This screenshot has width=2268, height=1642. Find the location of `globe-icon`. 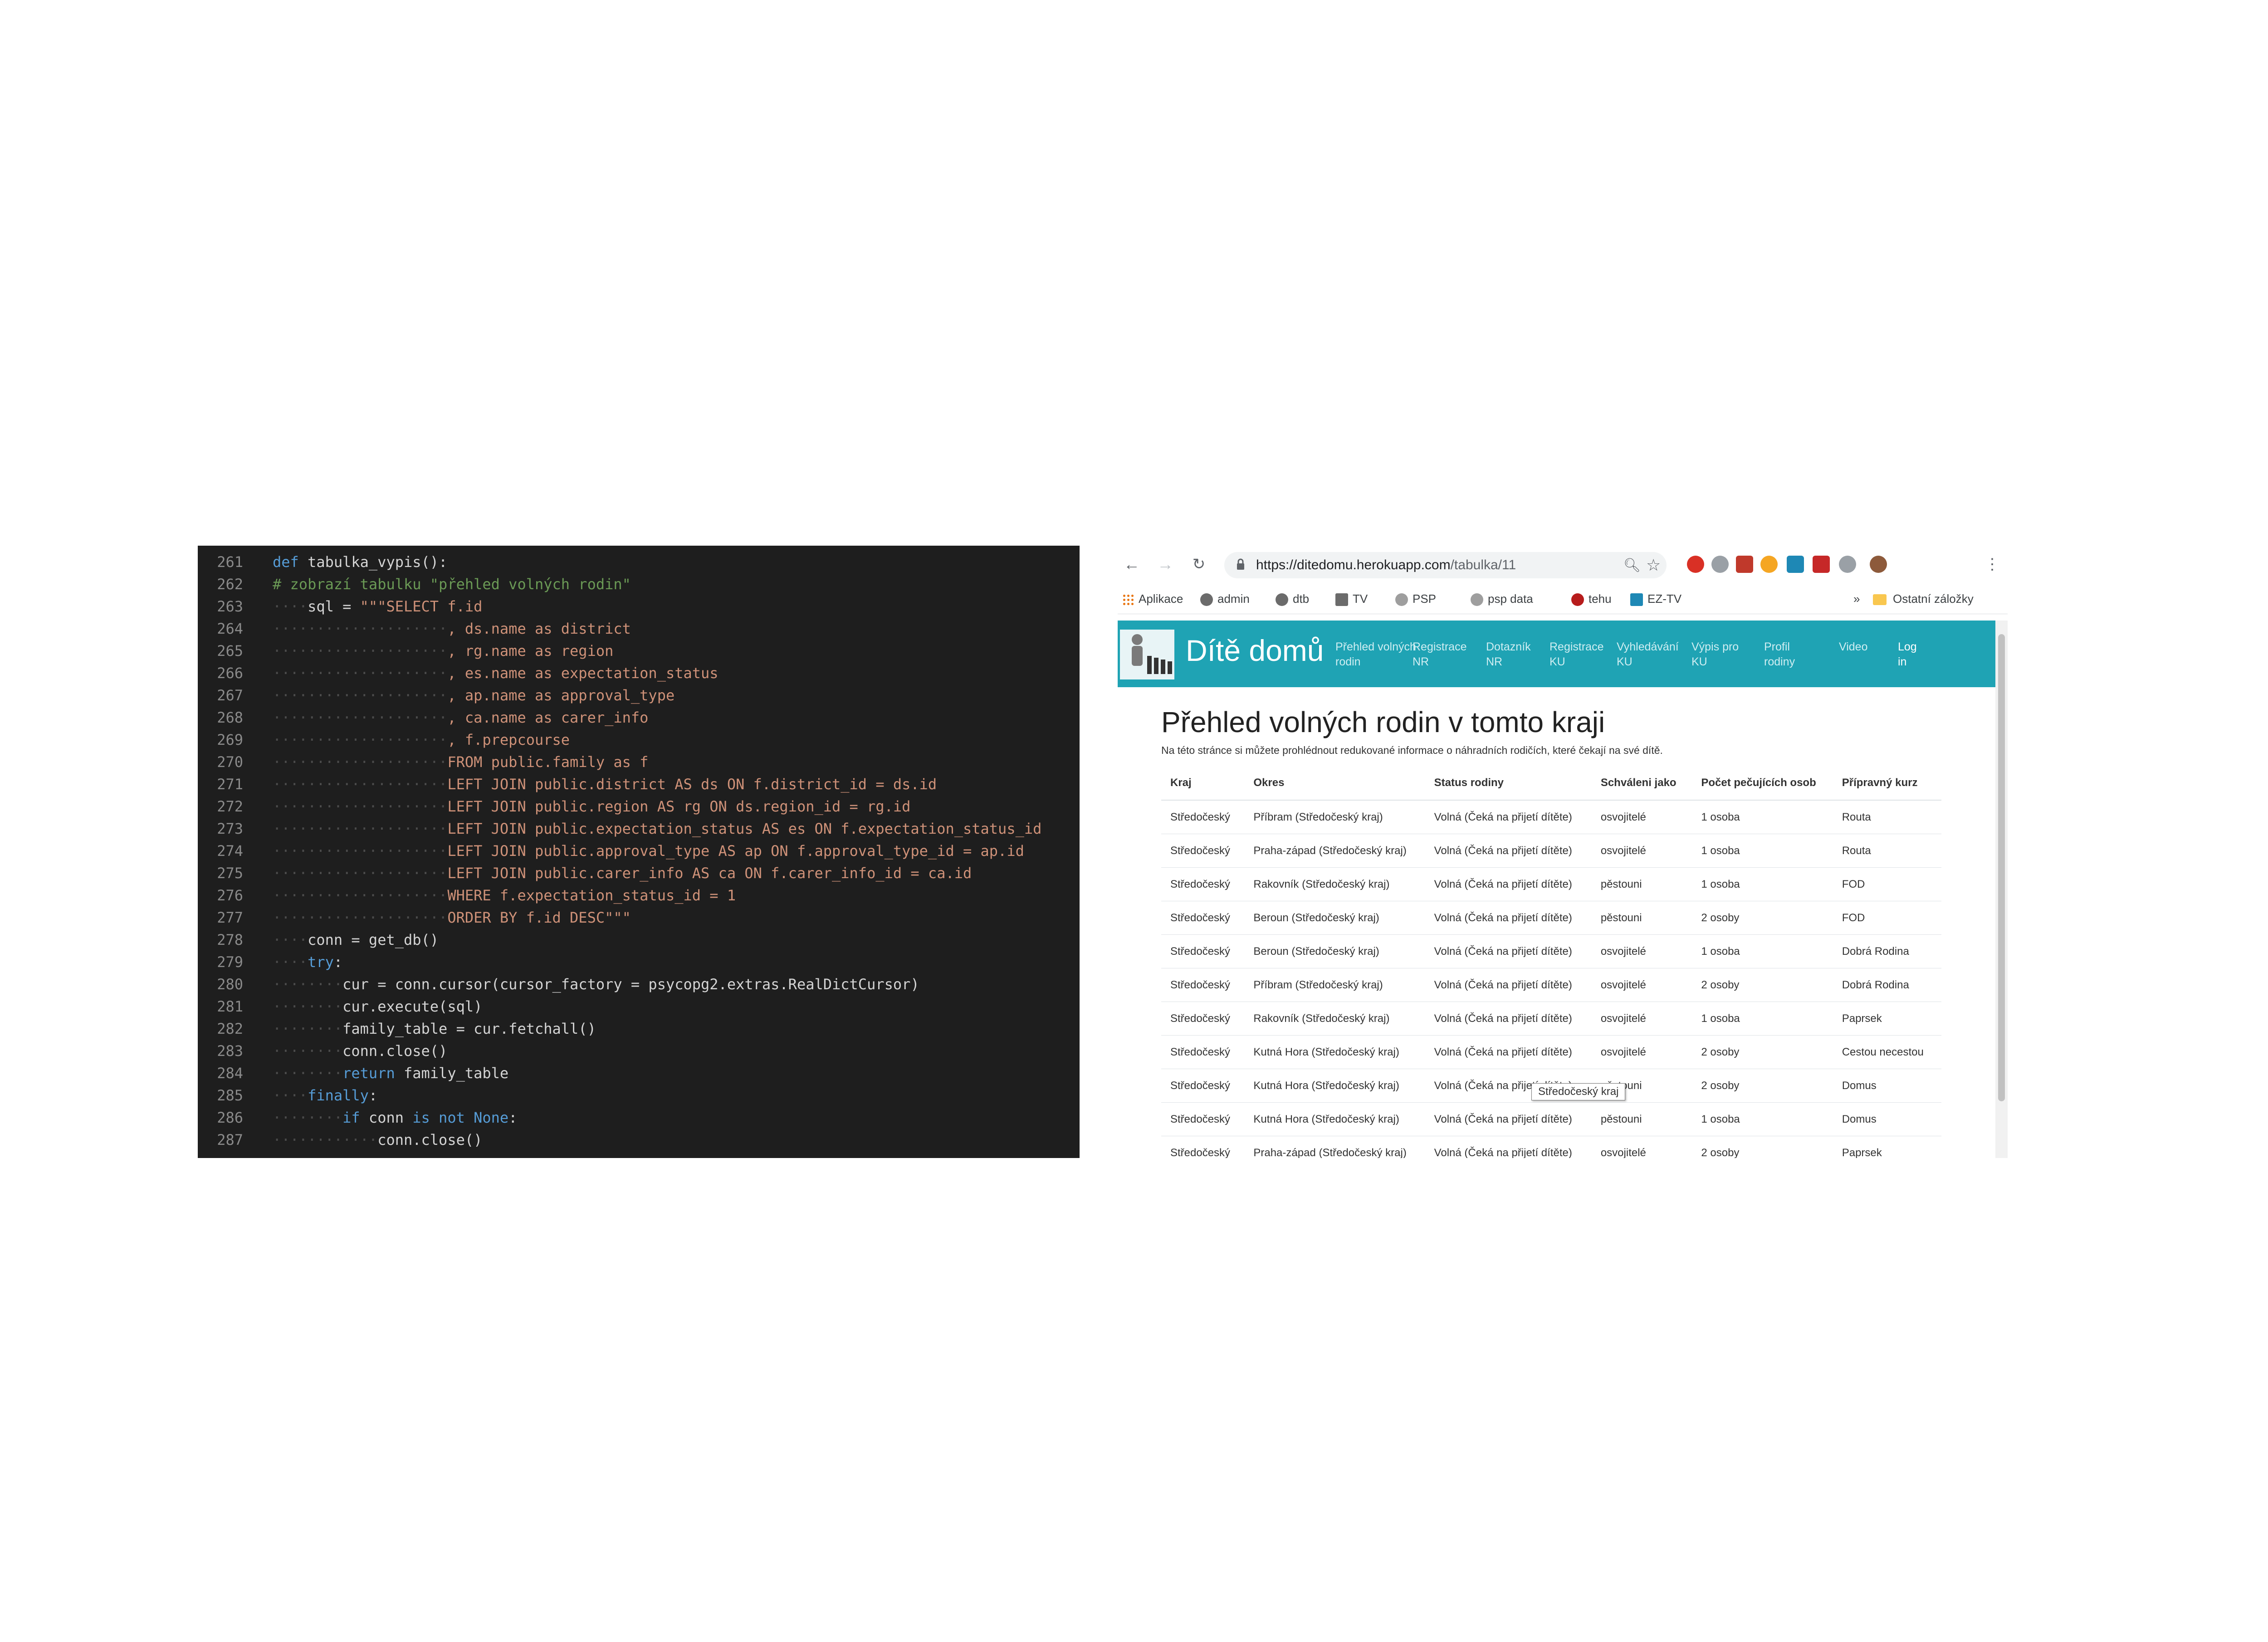

globe-icon is located at coordinates (1207, 600).